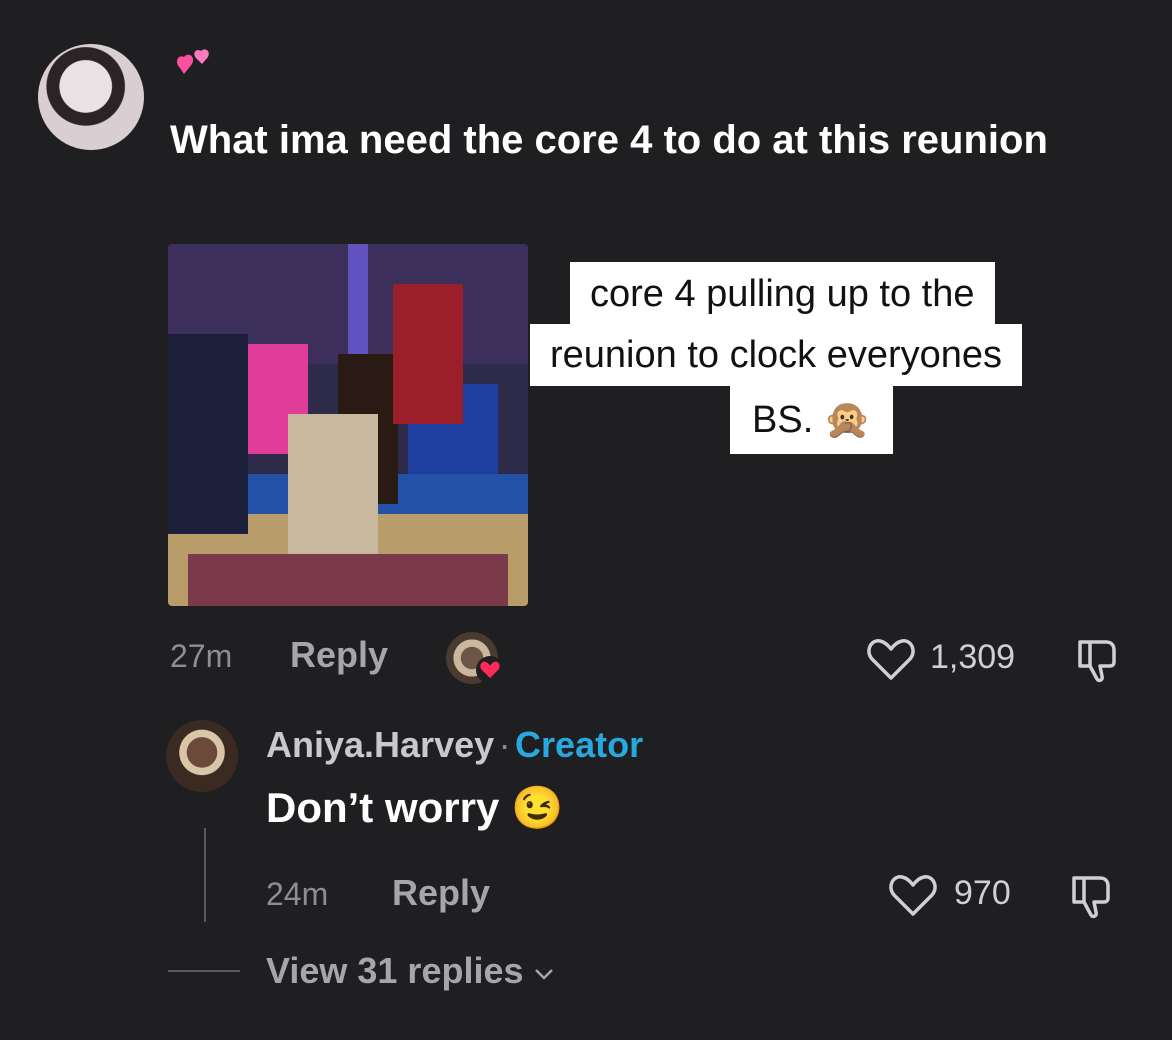 The image size is (1172, 1040). What do you see at coordinates (297, 894) in the screenshot?
I see `reply-time: 24m` at bounding box center [297, 894].